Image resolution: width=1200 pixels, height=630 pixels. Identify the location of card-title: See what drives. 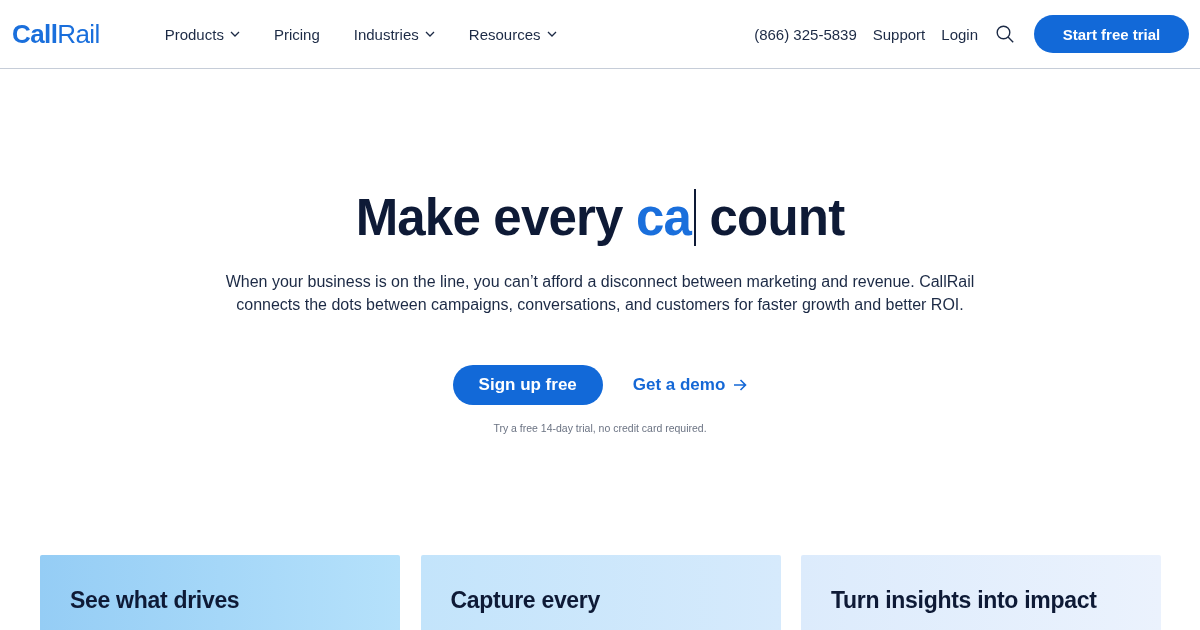
(155, 600).